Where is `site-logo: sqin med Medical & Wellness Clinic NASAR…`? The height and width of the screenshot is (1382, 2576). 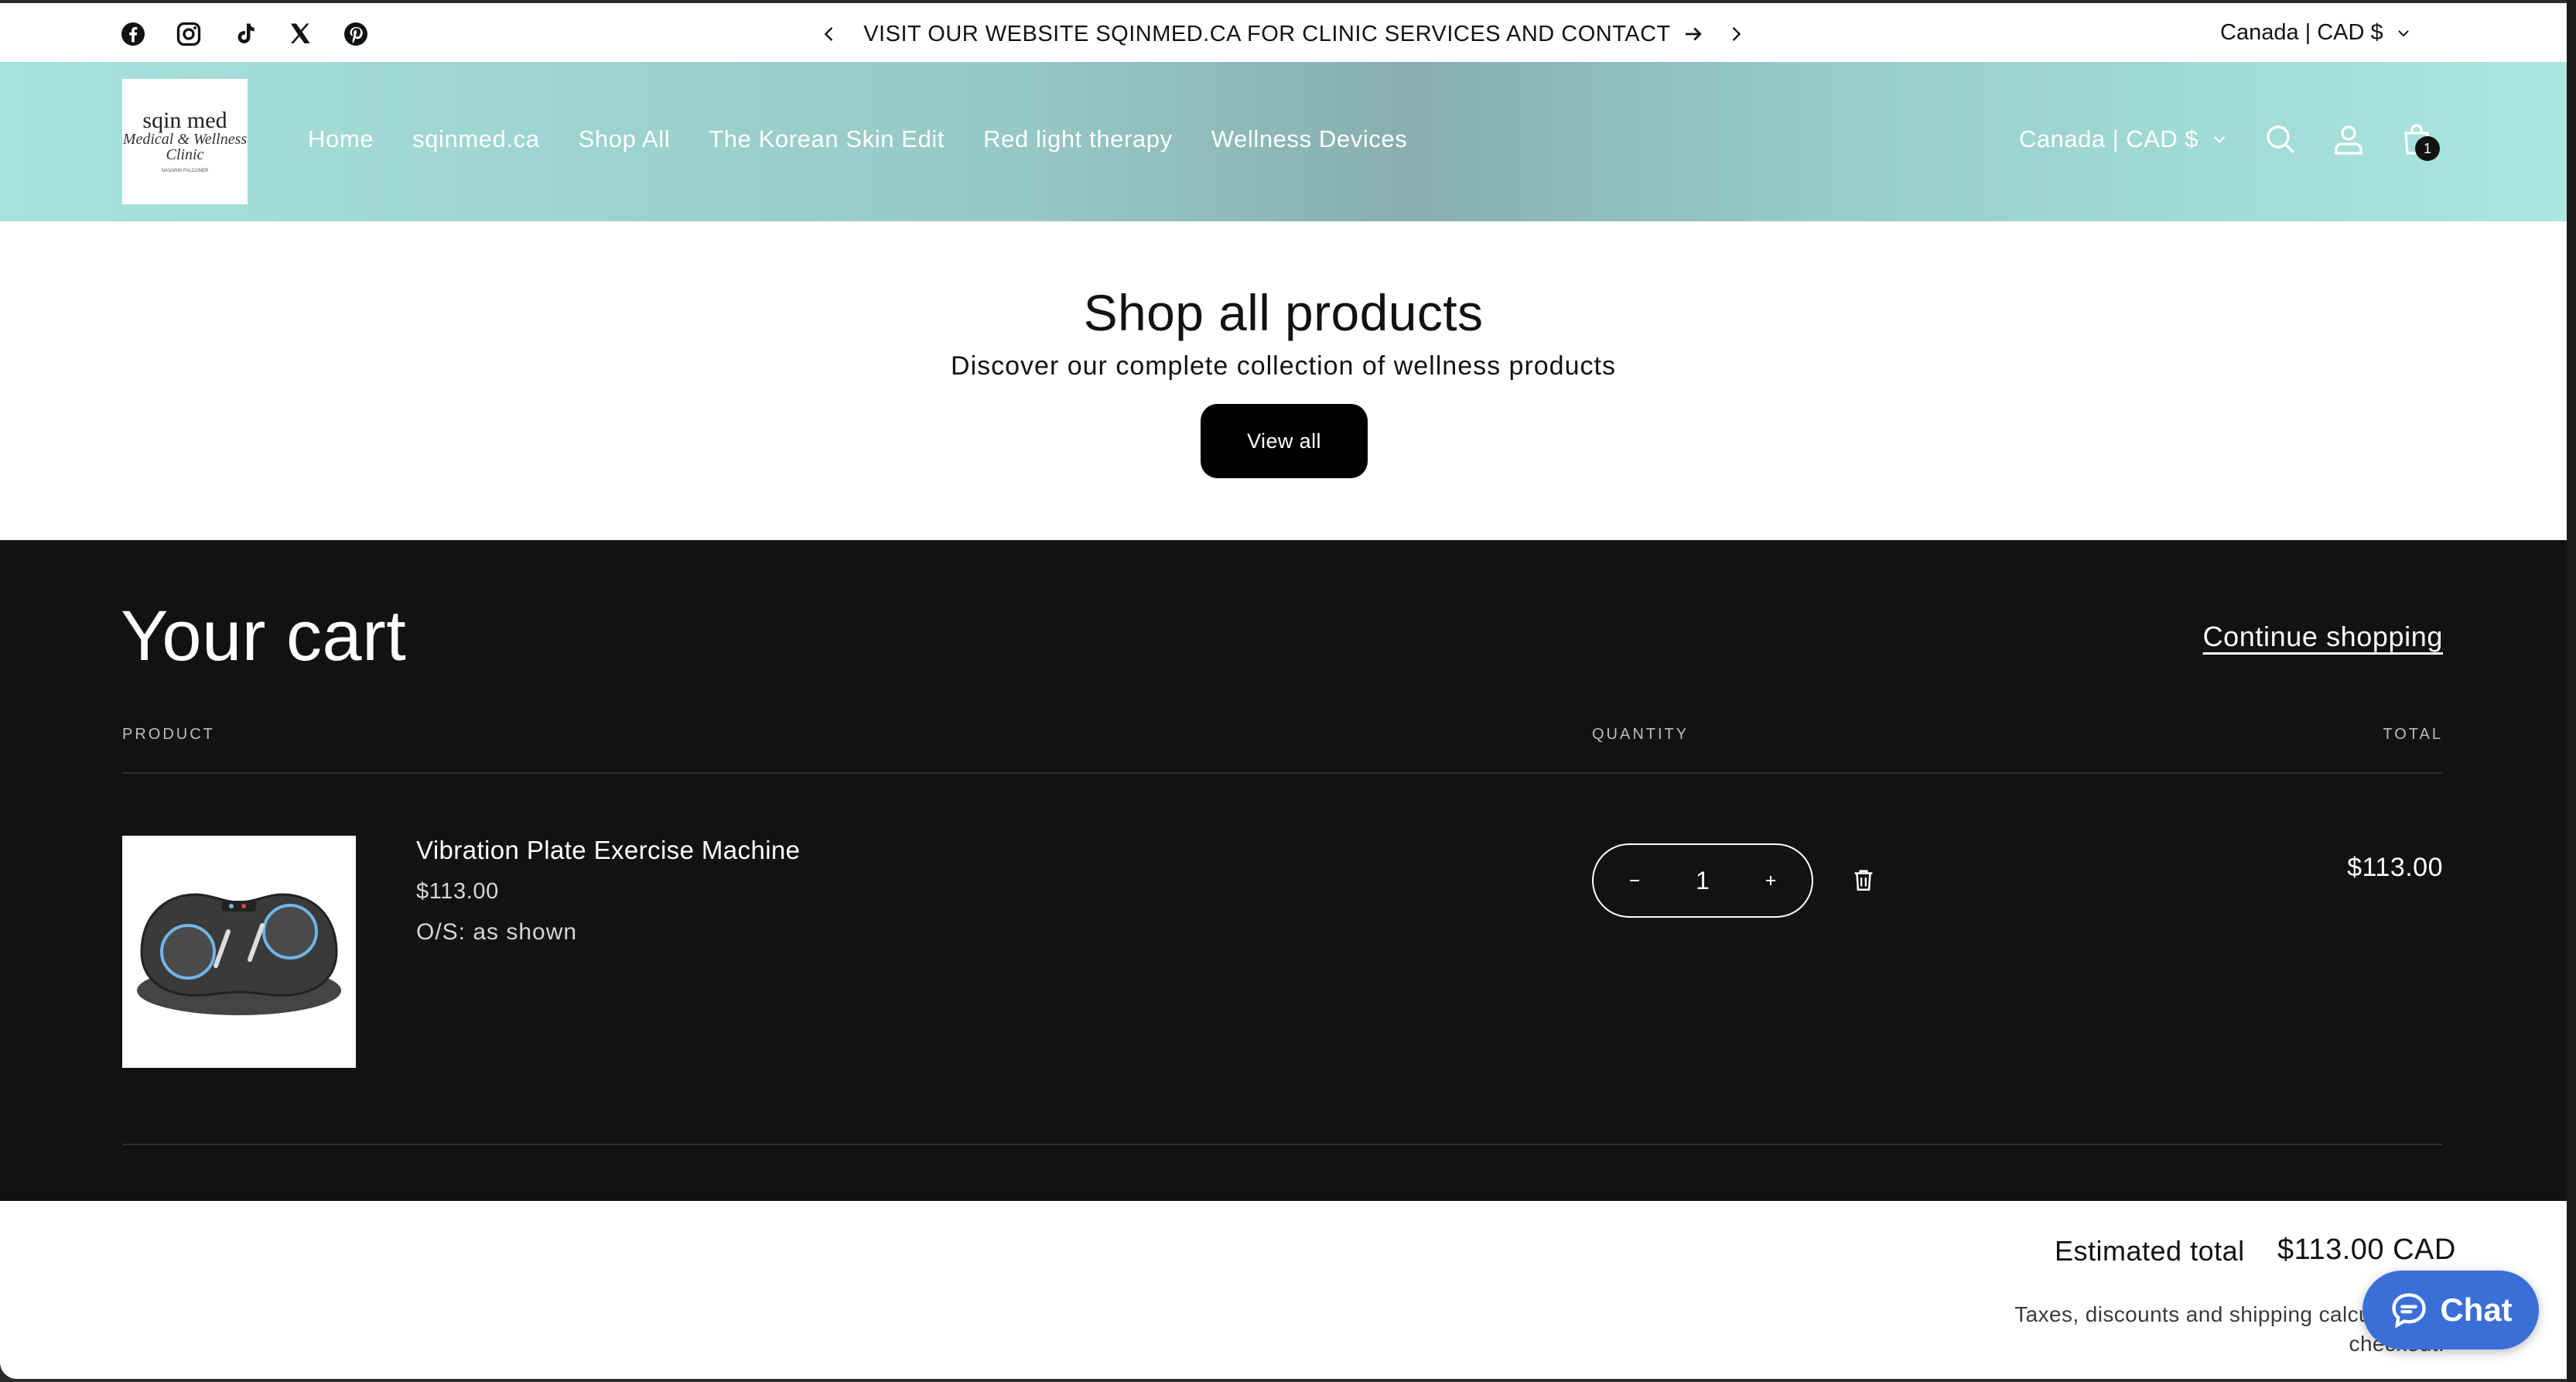 site-logo: sqin med Medical & Wellness Clinic NASAR… is located at coordinates (185, 142).